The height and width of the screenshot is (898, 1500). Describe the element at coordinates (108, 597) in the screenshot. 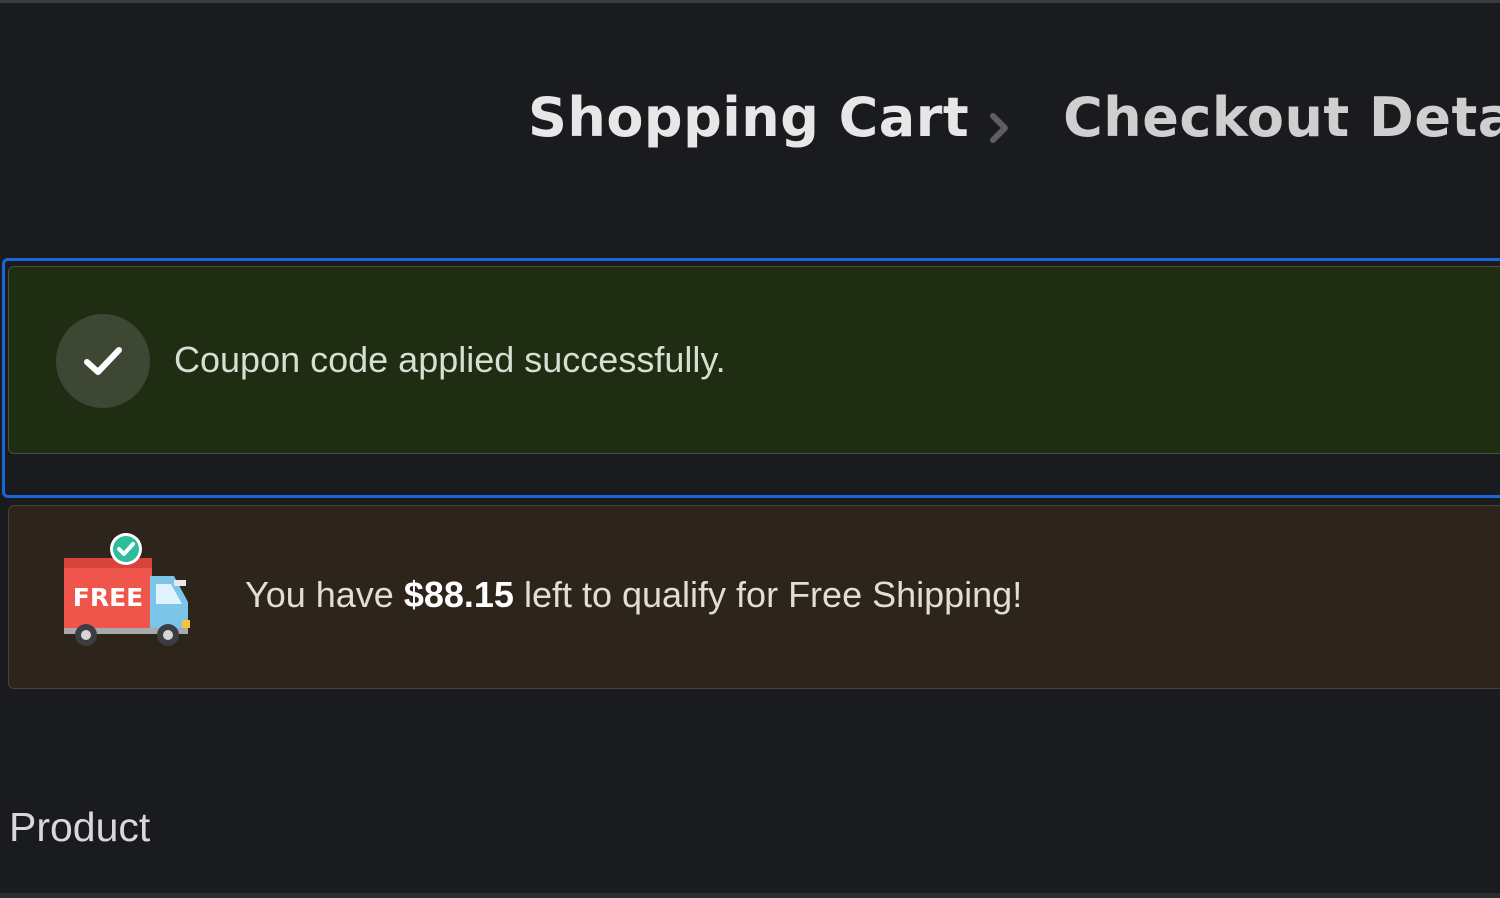

I see `truck-badge-text: FREE` at that location.